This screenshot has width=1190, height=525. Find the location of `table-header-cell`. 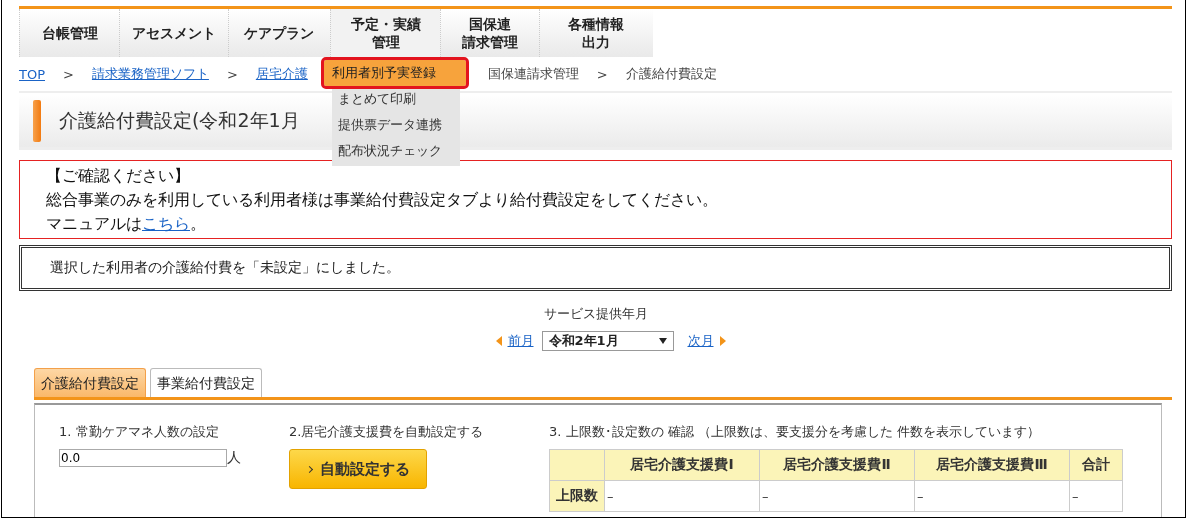

table-header-cell is located at coordinates (577, 465).